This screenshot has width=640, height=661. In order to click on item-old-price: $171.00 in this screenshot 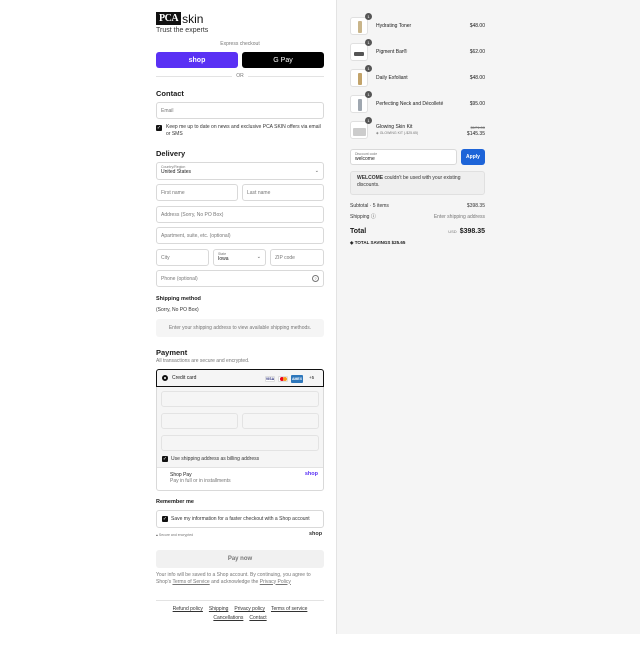, I will do `click(477, 127)`.